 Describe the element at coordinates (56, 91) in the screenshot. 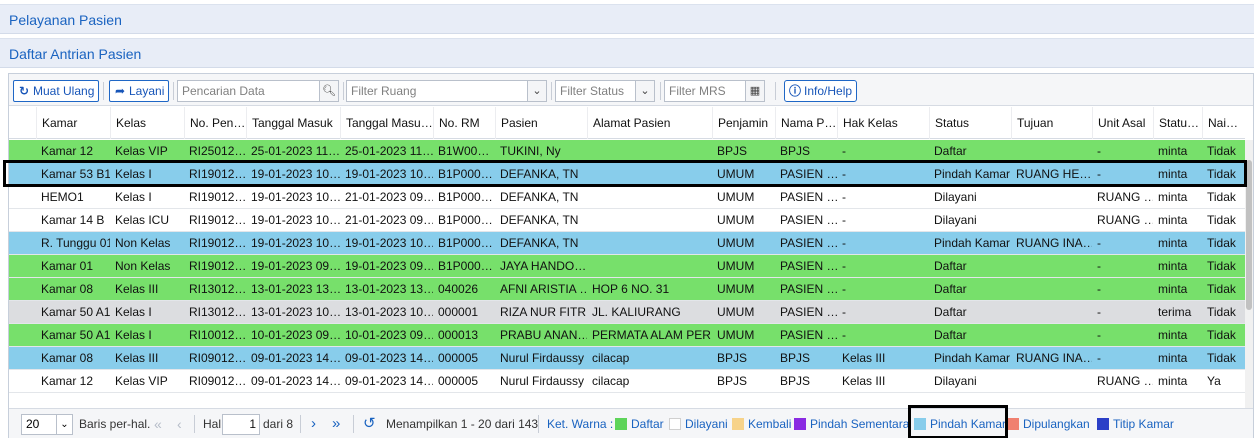

I see `reload-button: ↻ Muat Ulang` at that location.